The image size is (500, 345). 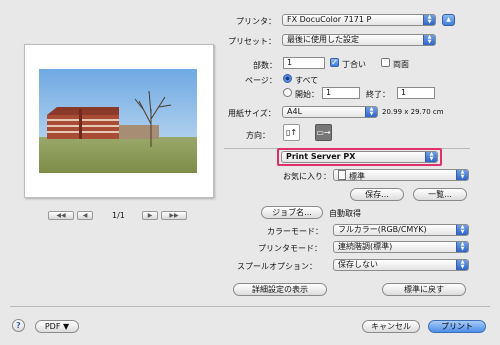 What do you see at coordinates (287, 92) in the screenshot?
I see `pages-range-radio` at bounding box center [287, 92].